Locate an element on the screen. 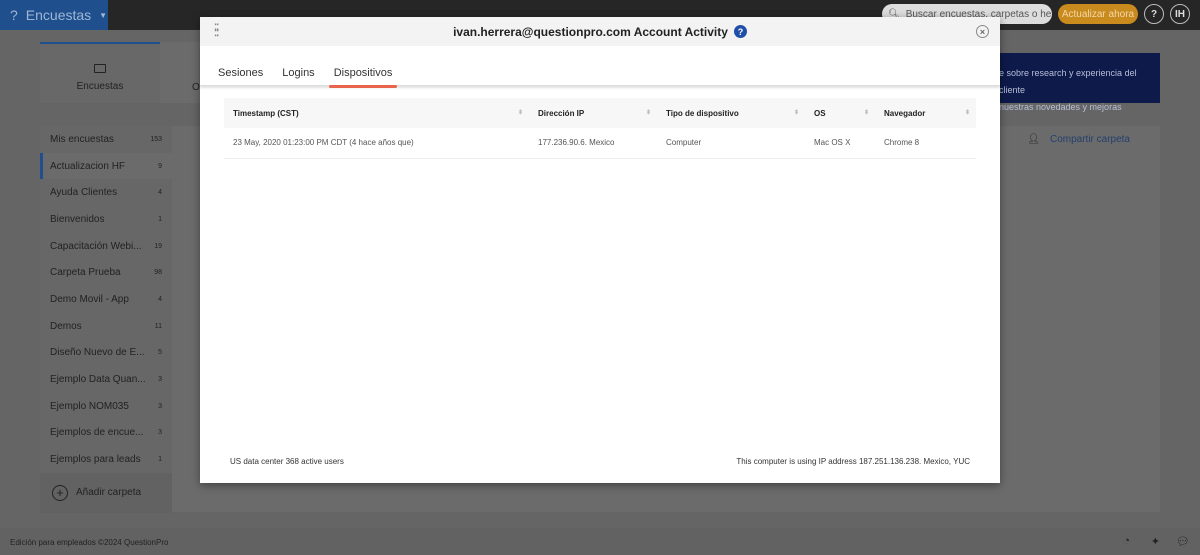  sidebar-item: Diseño Nuevo de E... 5 is located at coordinates (106, 353).